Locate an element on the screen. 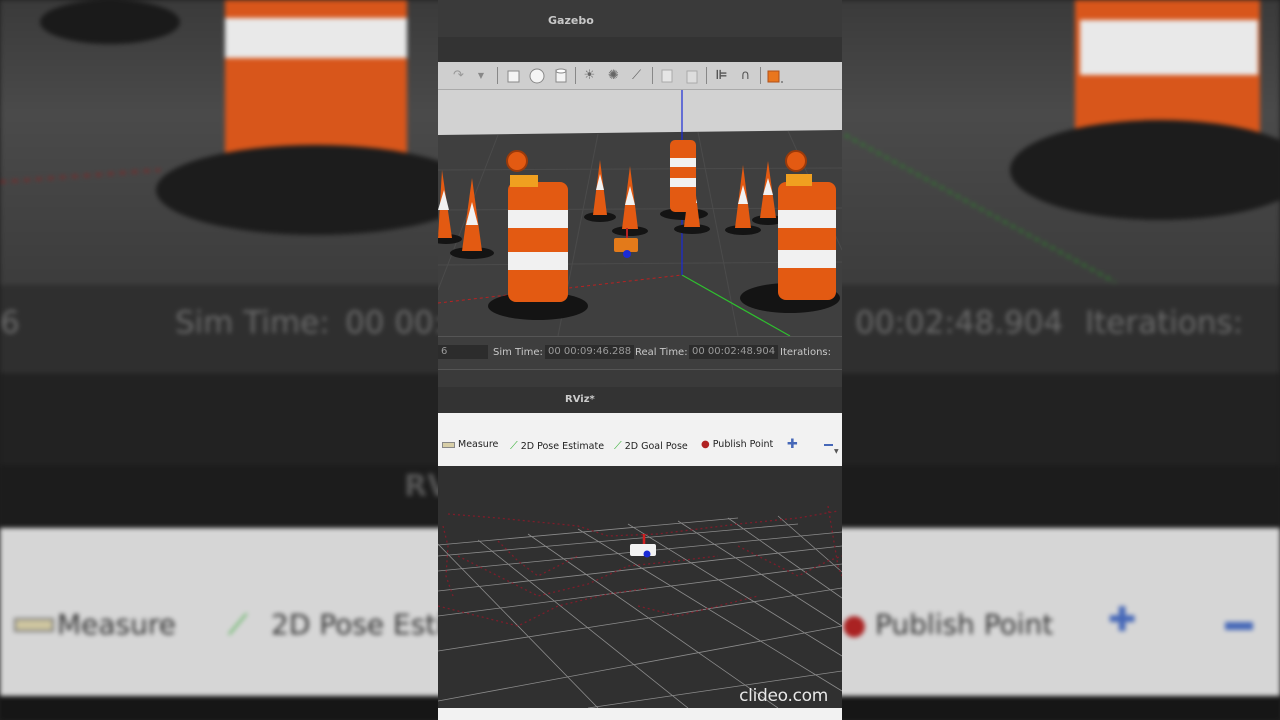  pose-estimate-tool: ⟋ 2D Pose Estimate is located at coordinates (557, 446).